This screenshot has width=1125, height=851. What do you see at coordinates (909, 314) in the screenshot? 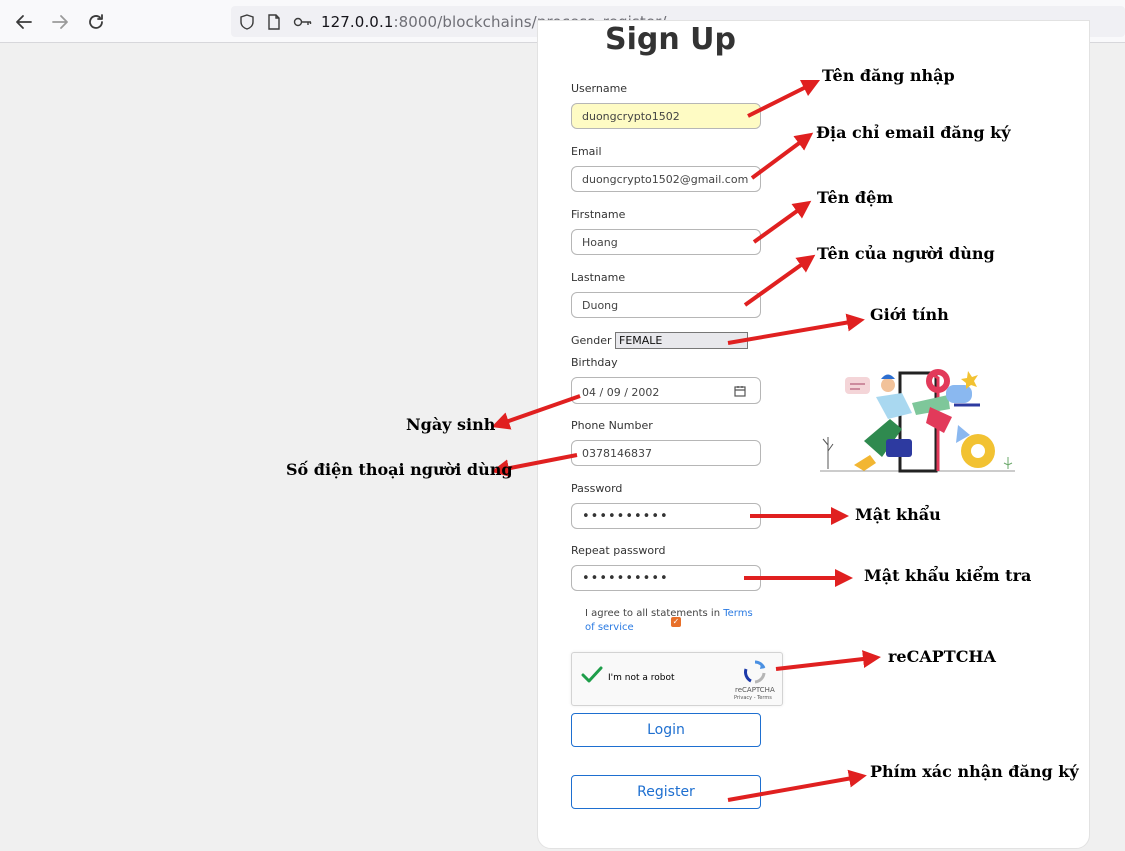
I see `annotation-gender: Giới tính` at bounding box center [909, 314].